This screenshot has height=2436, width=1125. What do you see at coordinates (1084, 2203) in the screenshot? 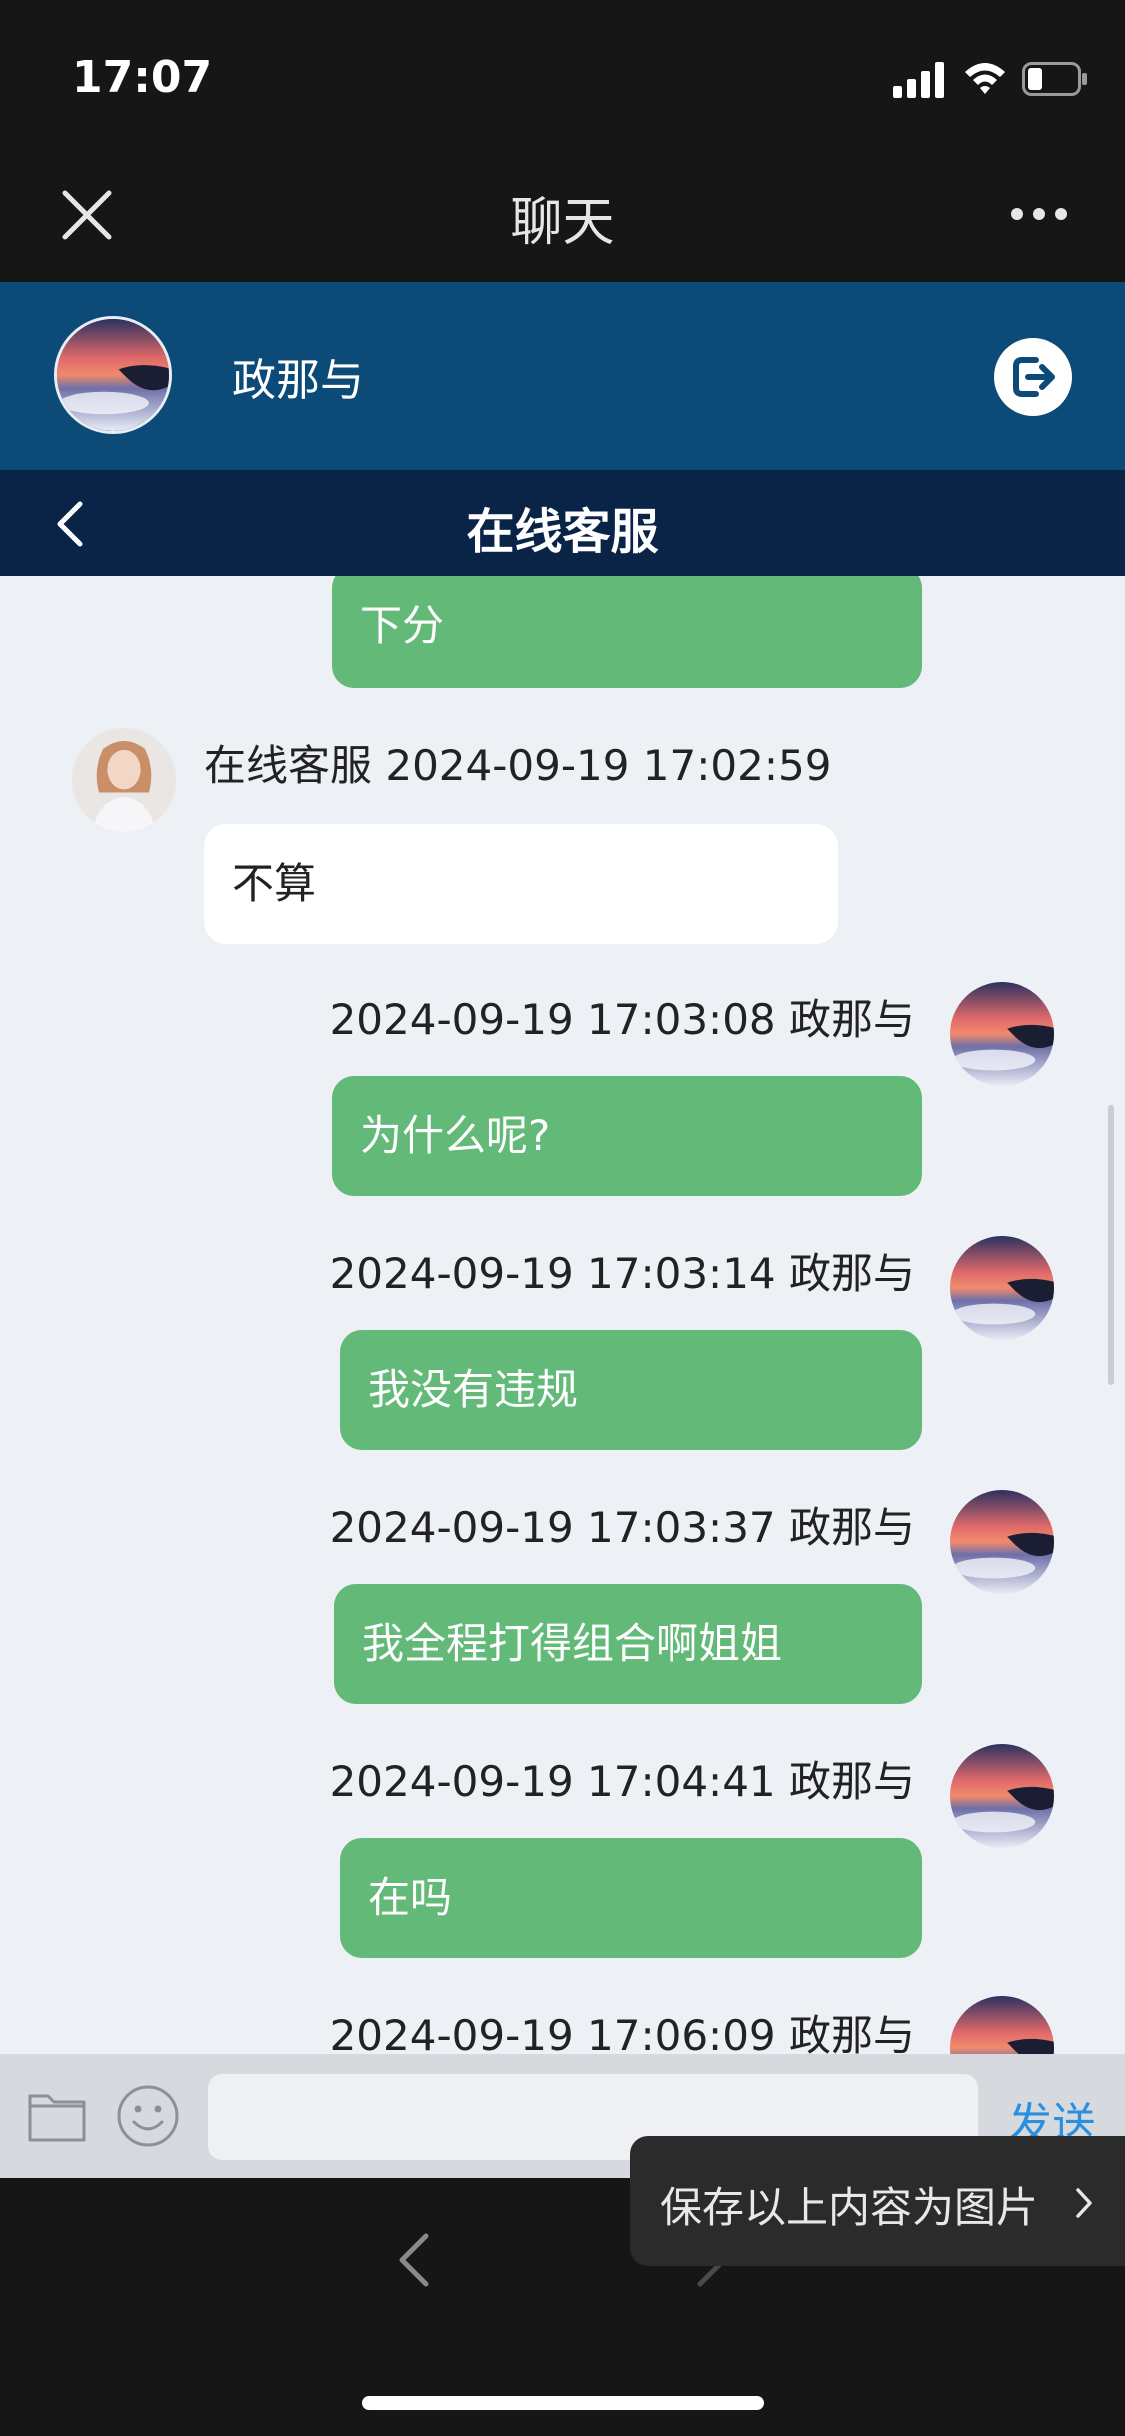
I see `chevron-right-icon` at bounding box center [1084, 2203].